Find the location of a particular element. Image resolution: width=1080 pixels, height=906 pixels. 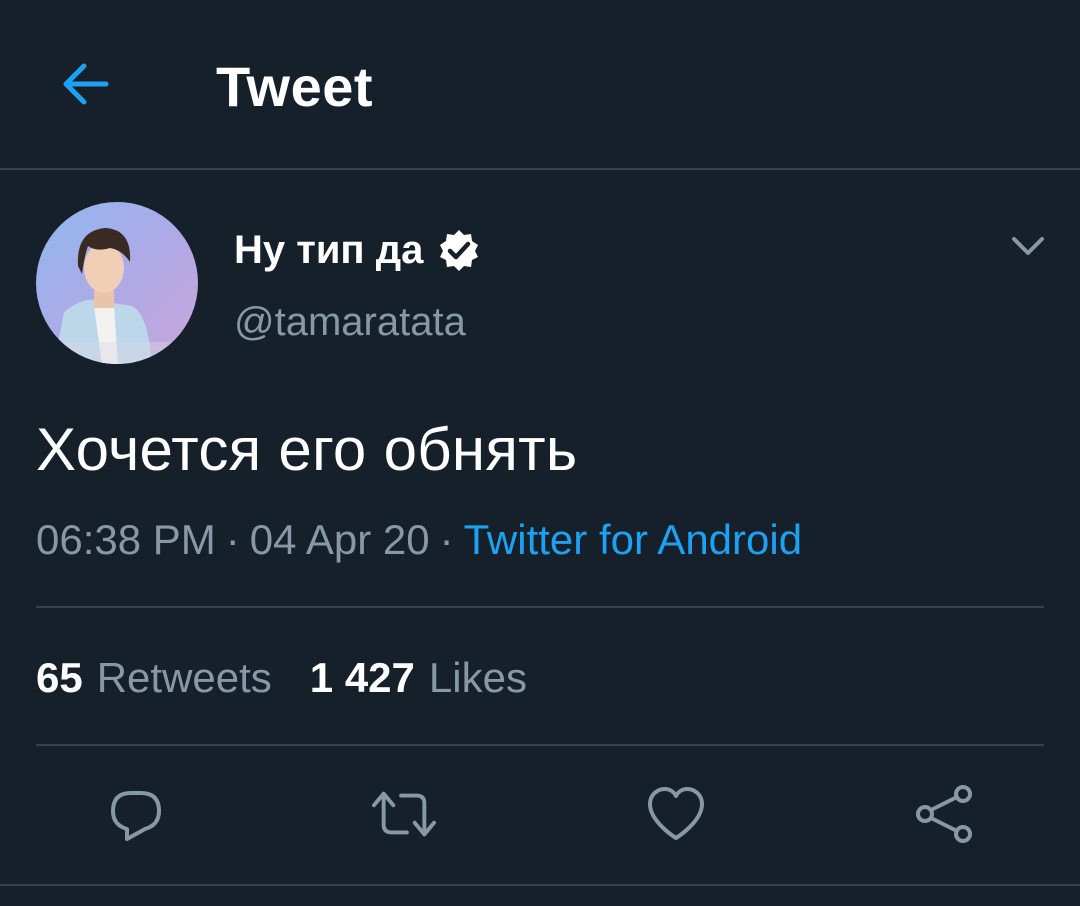

avatar-image is located at coordinates (117, 283).